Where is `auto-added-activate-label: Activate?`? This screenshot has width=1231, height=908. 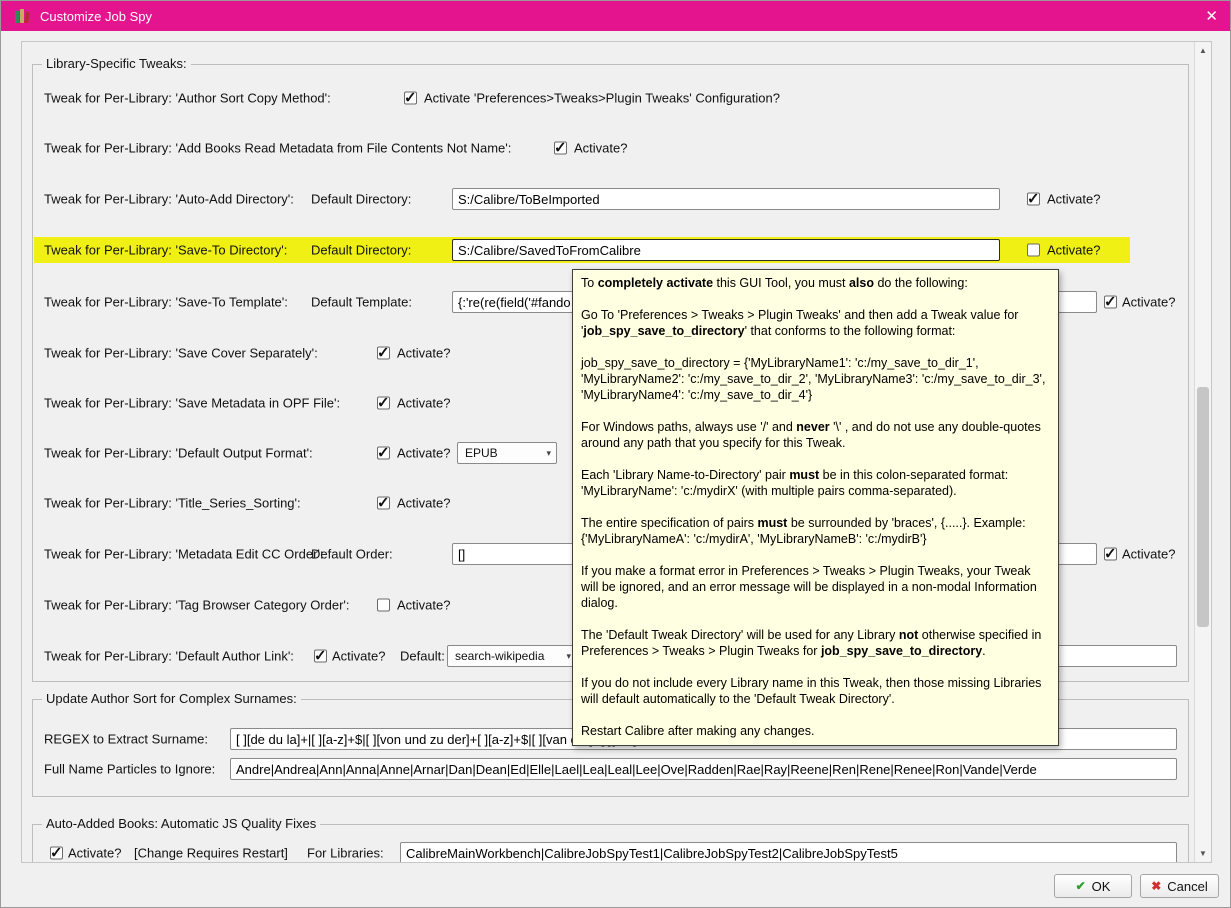
auto-added-activate-label: Activate? is located at coordinates (95, 853).